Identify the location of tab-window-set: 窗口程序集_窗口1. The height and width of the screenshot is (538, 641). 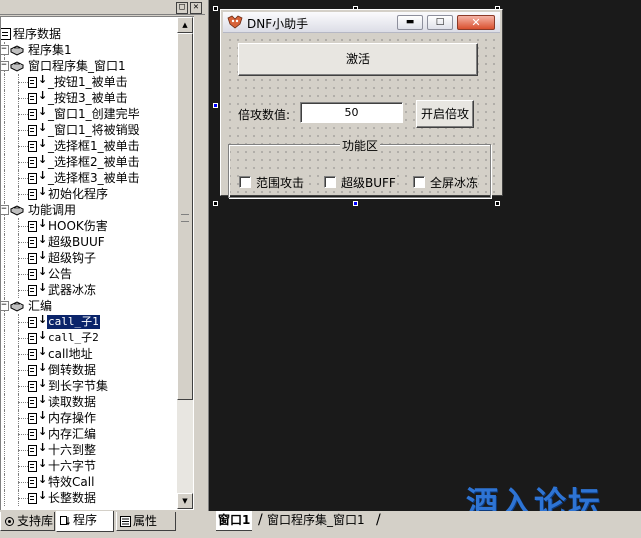
(316, 520).